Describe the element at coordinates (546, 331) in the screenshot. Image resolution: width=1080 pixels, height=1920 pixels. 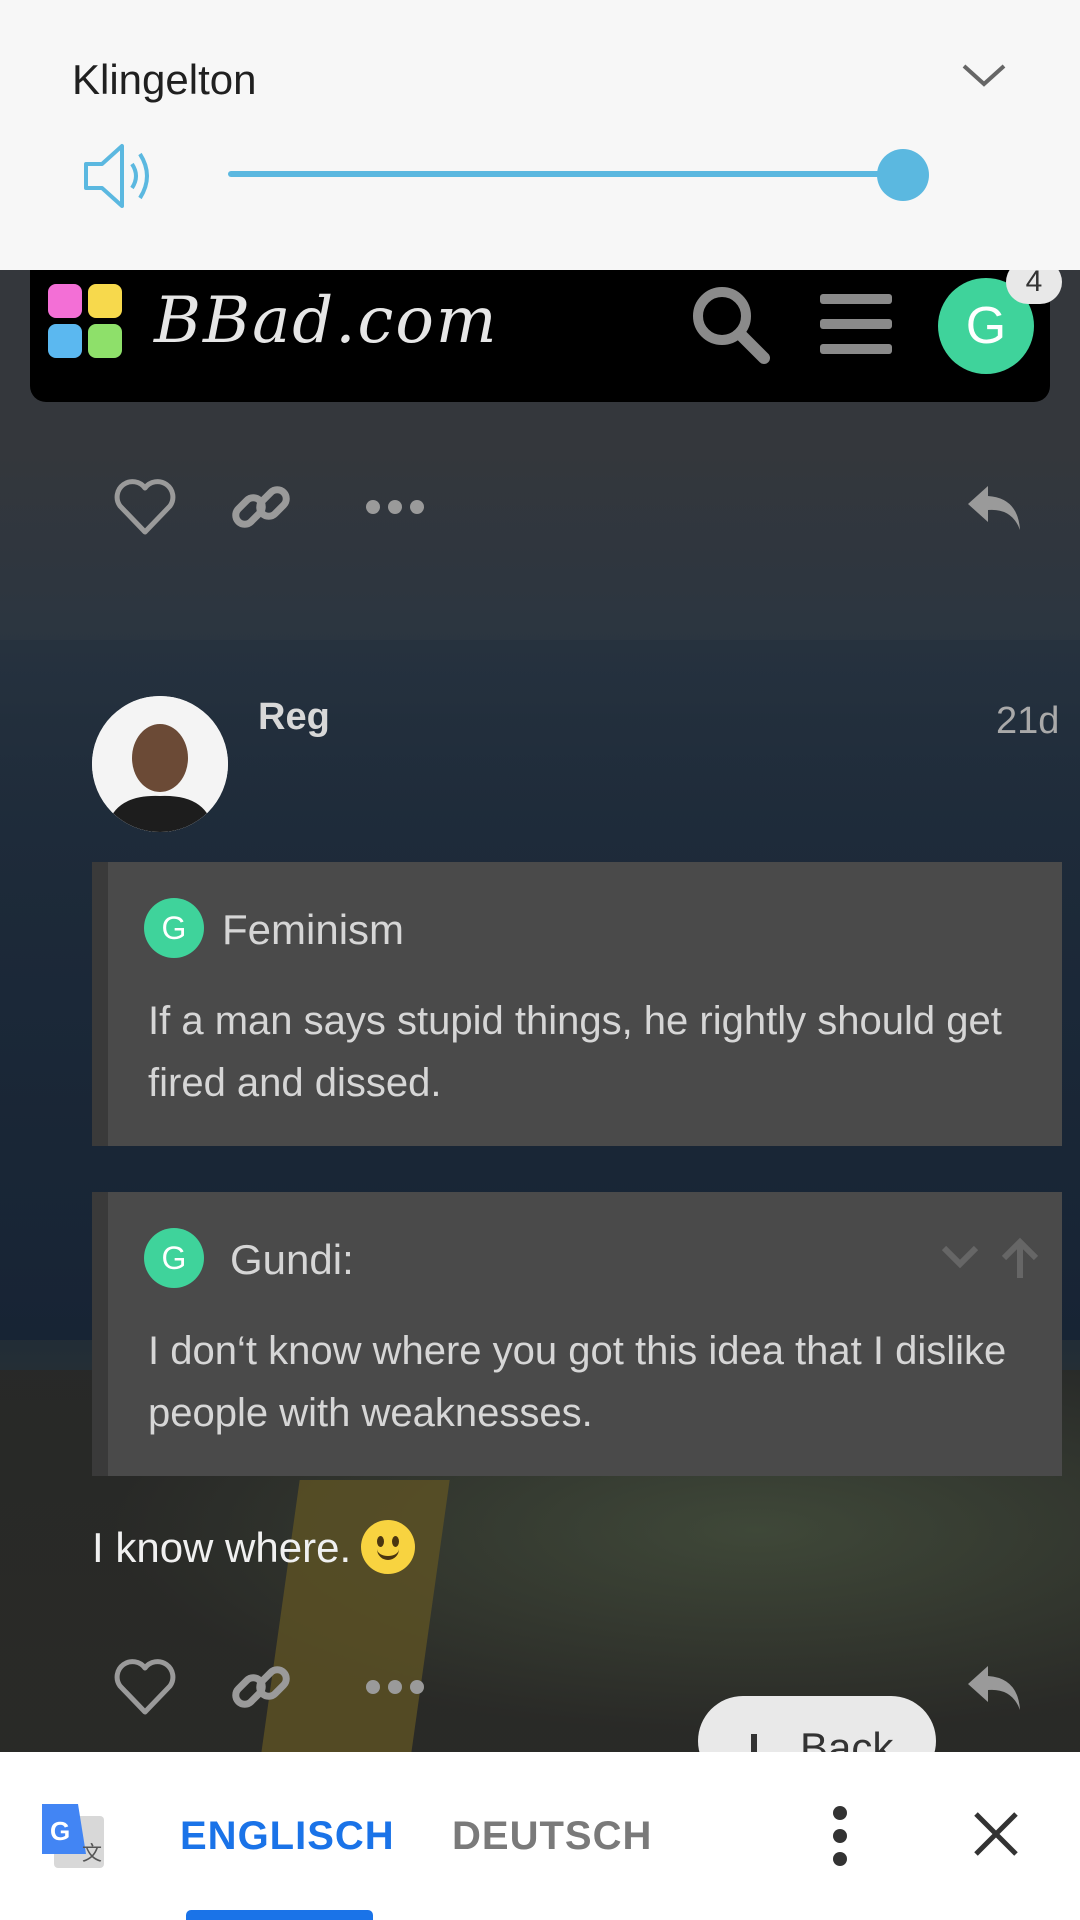
I see `site-header: BBad.com G 4` at that location.